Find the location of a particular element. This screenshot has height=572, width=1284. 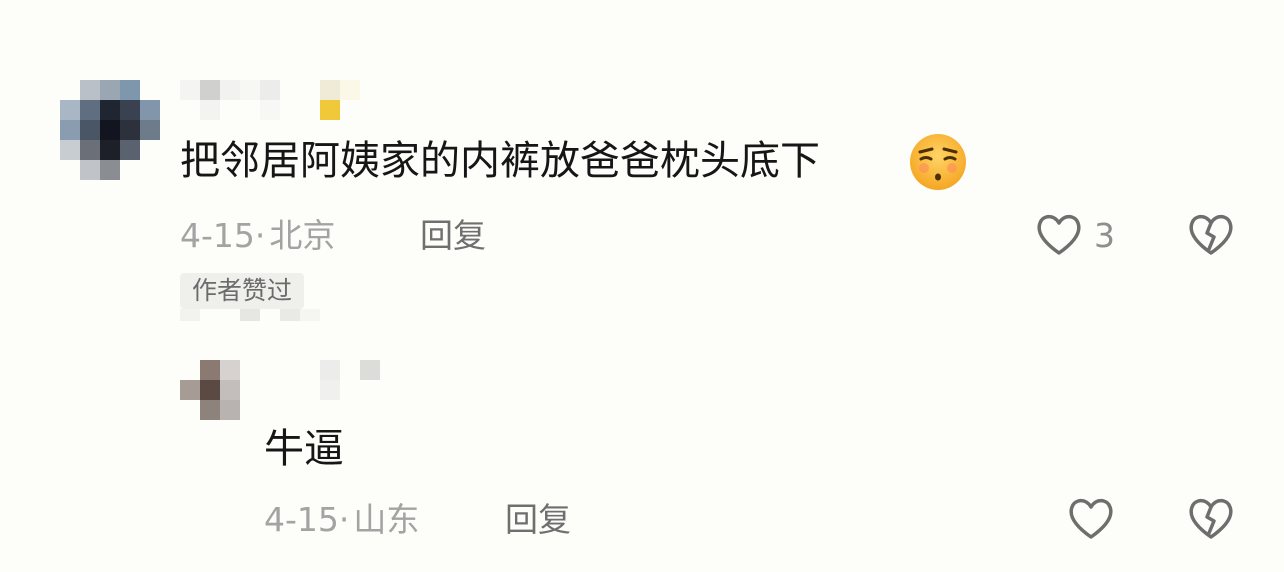

censor-remnant is located at coordinates (260, 315).